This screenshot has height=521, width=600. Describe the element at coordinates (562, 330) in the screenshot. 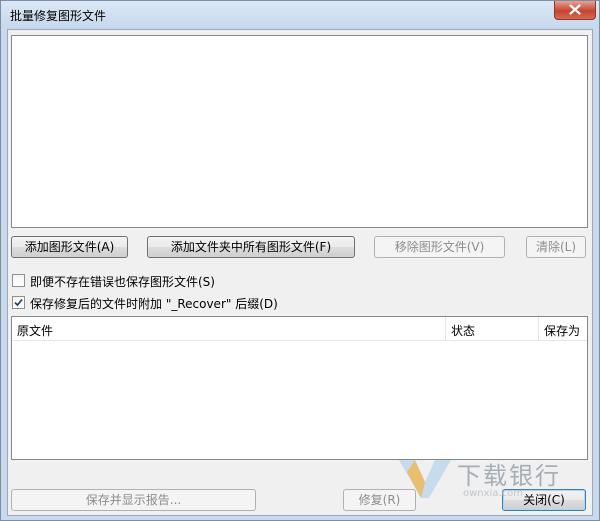

I see `column-header-save-as: 保存为` at that location.